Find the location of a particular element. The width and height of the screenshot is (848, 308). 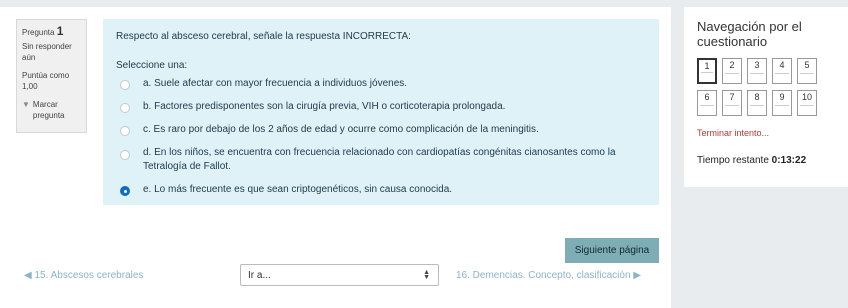

question-nav-button-9: 9 is located at coordinates (782, 103).